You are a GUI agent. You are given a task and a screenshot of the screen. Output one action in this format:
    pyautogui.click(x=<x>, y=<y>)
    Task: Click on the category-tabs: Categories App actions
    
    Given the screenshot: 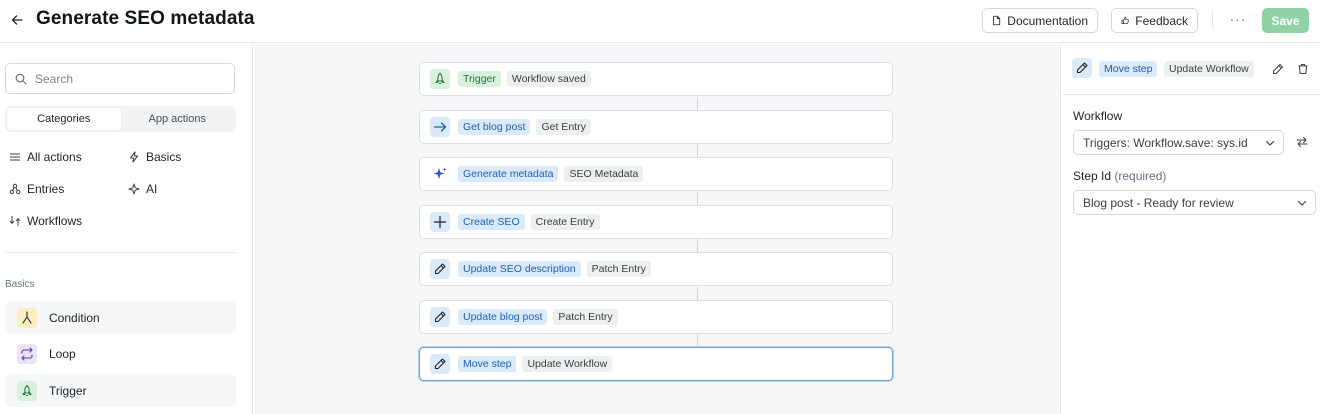 What is the action you would take?
    pyautogui.click(x=120, y=119)
    